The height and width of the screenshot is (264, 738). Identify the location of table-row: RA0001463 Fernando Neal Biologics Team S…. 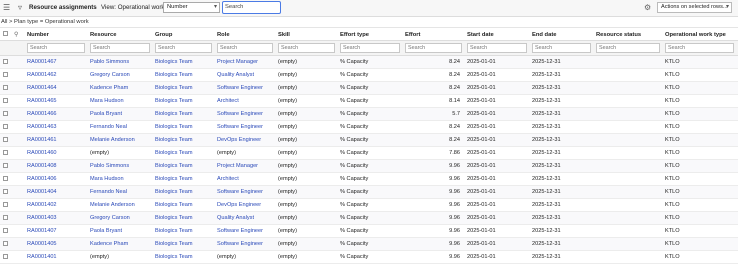
(369, 127).